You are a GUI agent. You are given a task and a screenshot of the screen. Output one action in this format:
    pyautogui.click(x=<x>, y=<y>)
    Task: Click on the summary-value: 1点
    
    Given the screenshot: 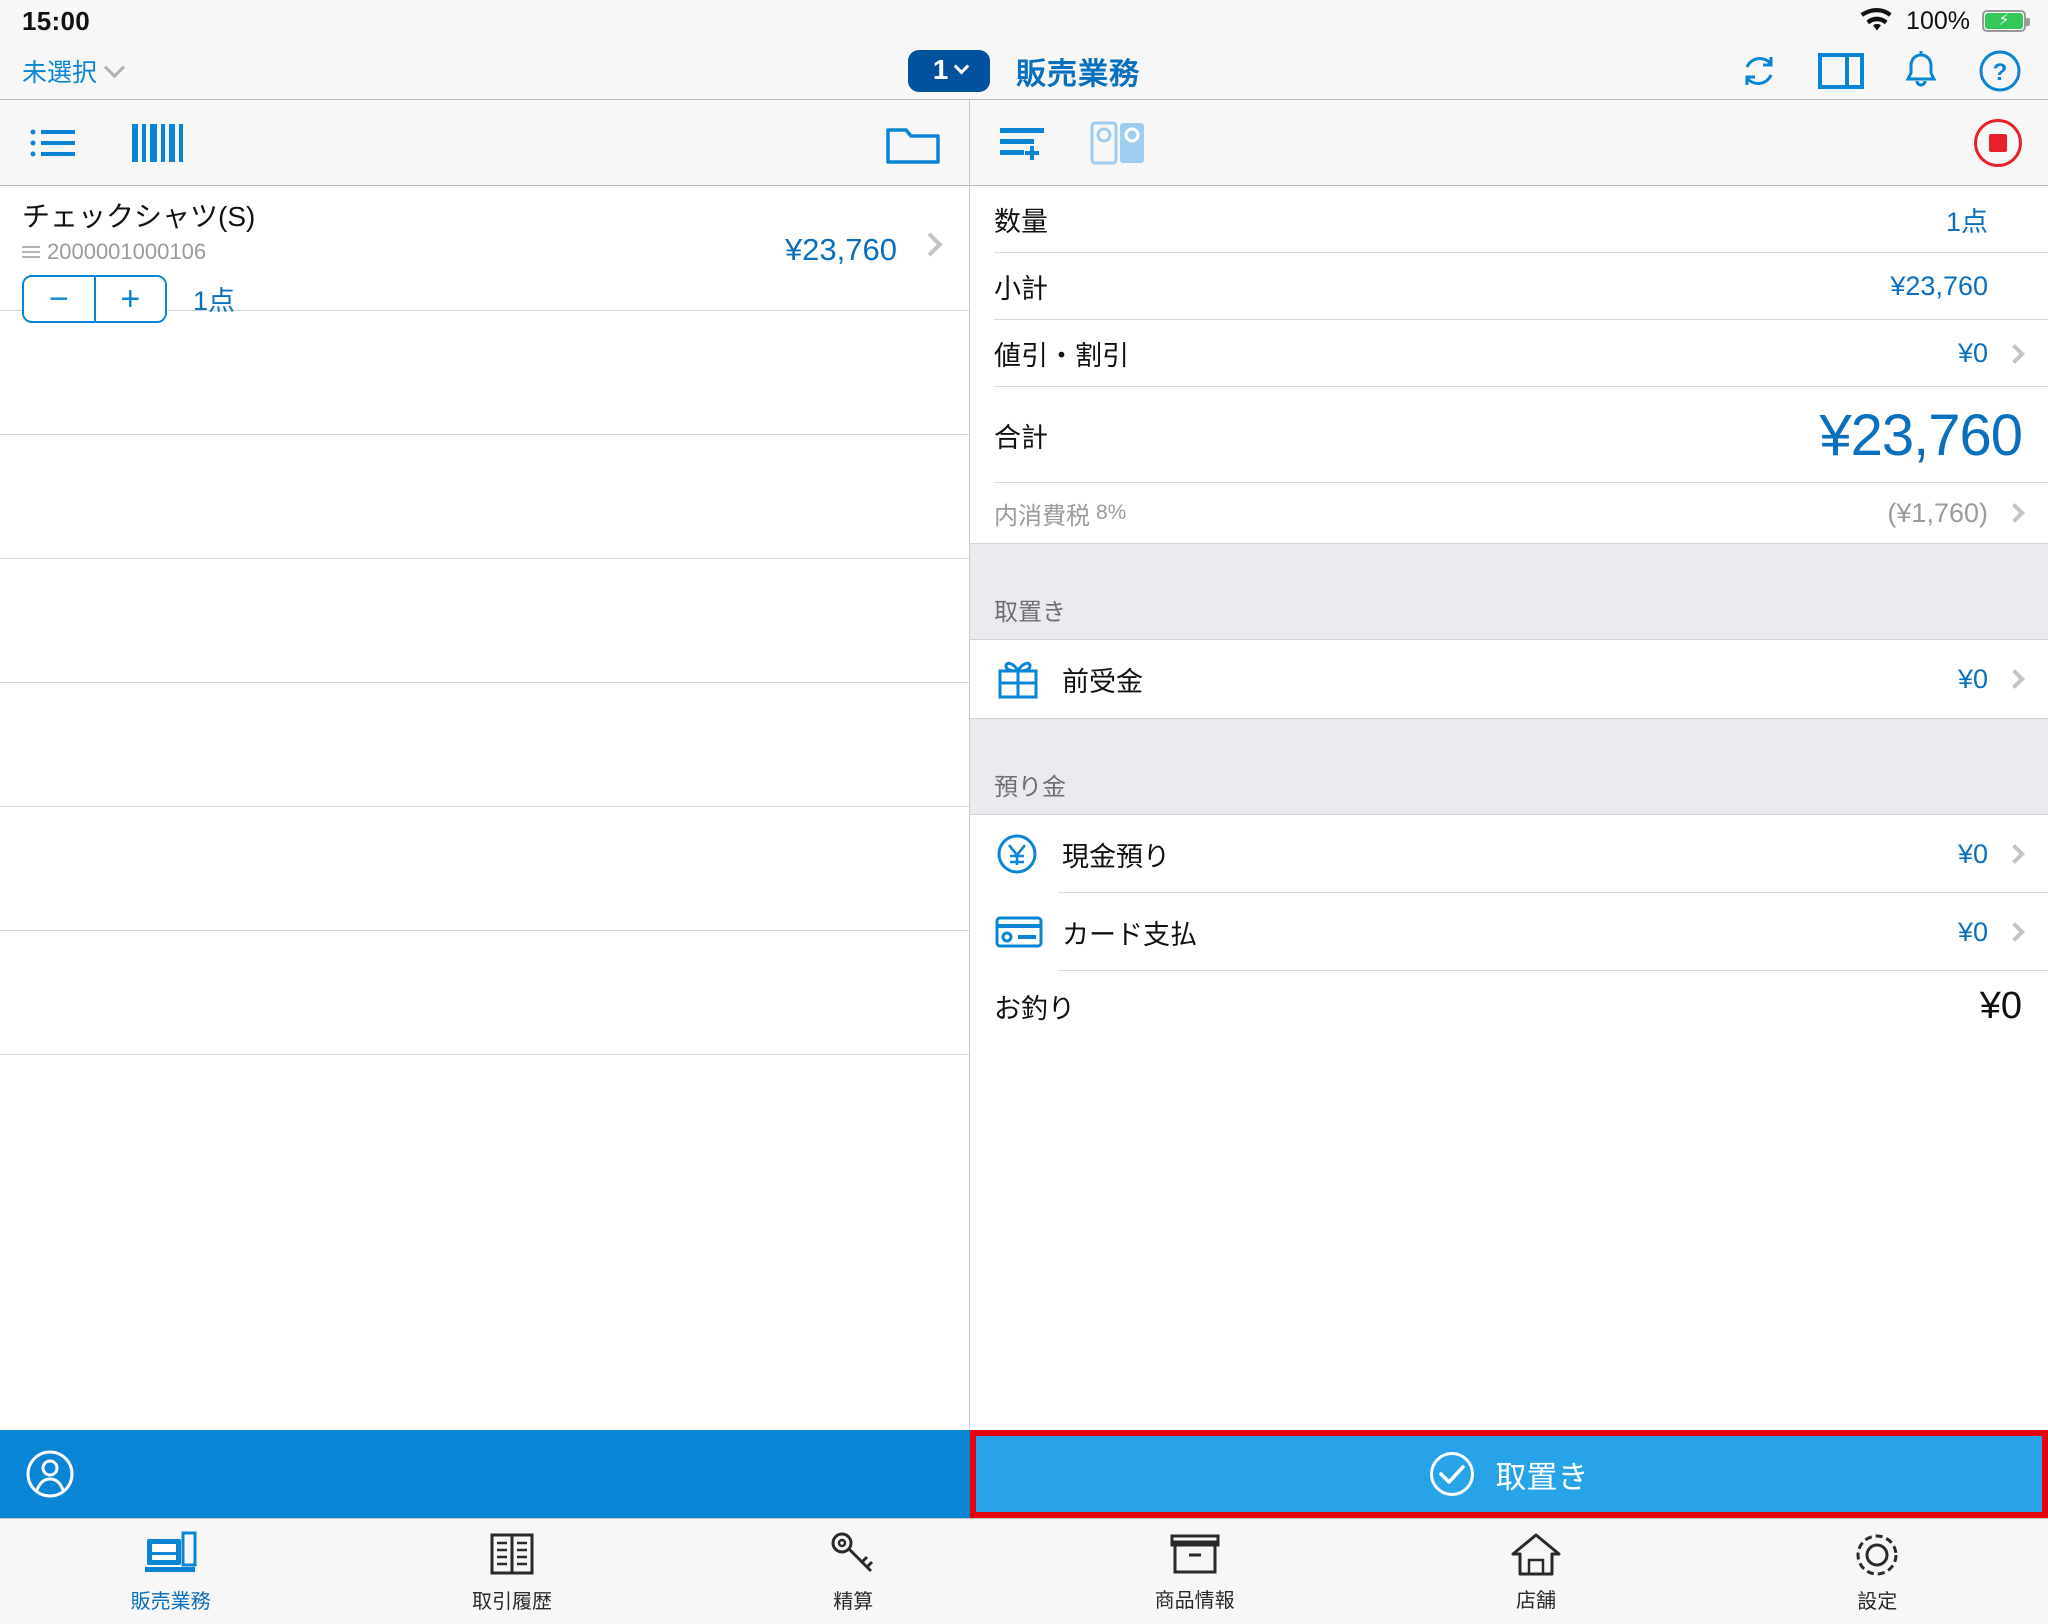 What is the action you would take?
    pyautogui.click(x=1966, y=222)
    